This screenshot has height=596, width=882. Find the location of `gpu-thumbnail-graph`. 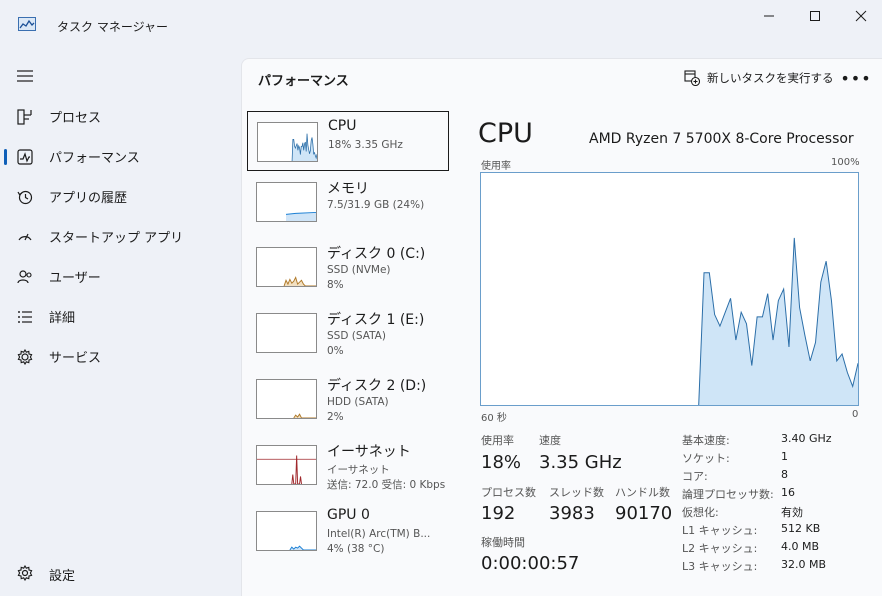

gpu-thumbnail-graph is located at coordinates (286, 531).